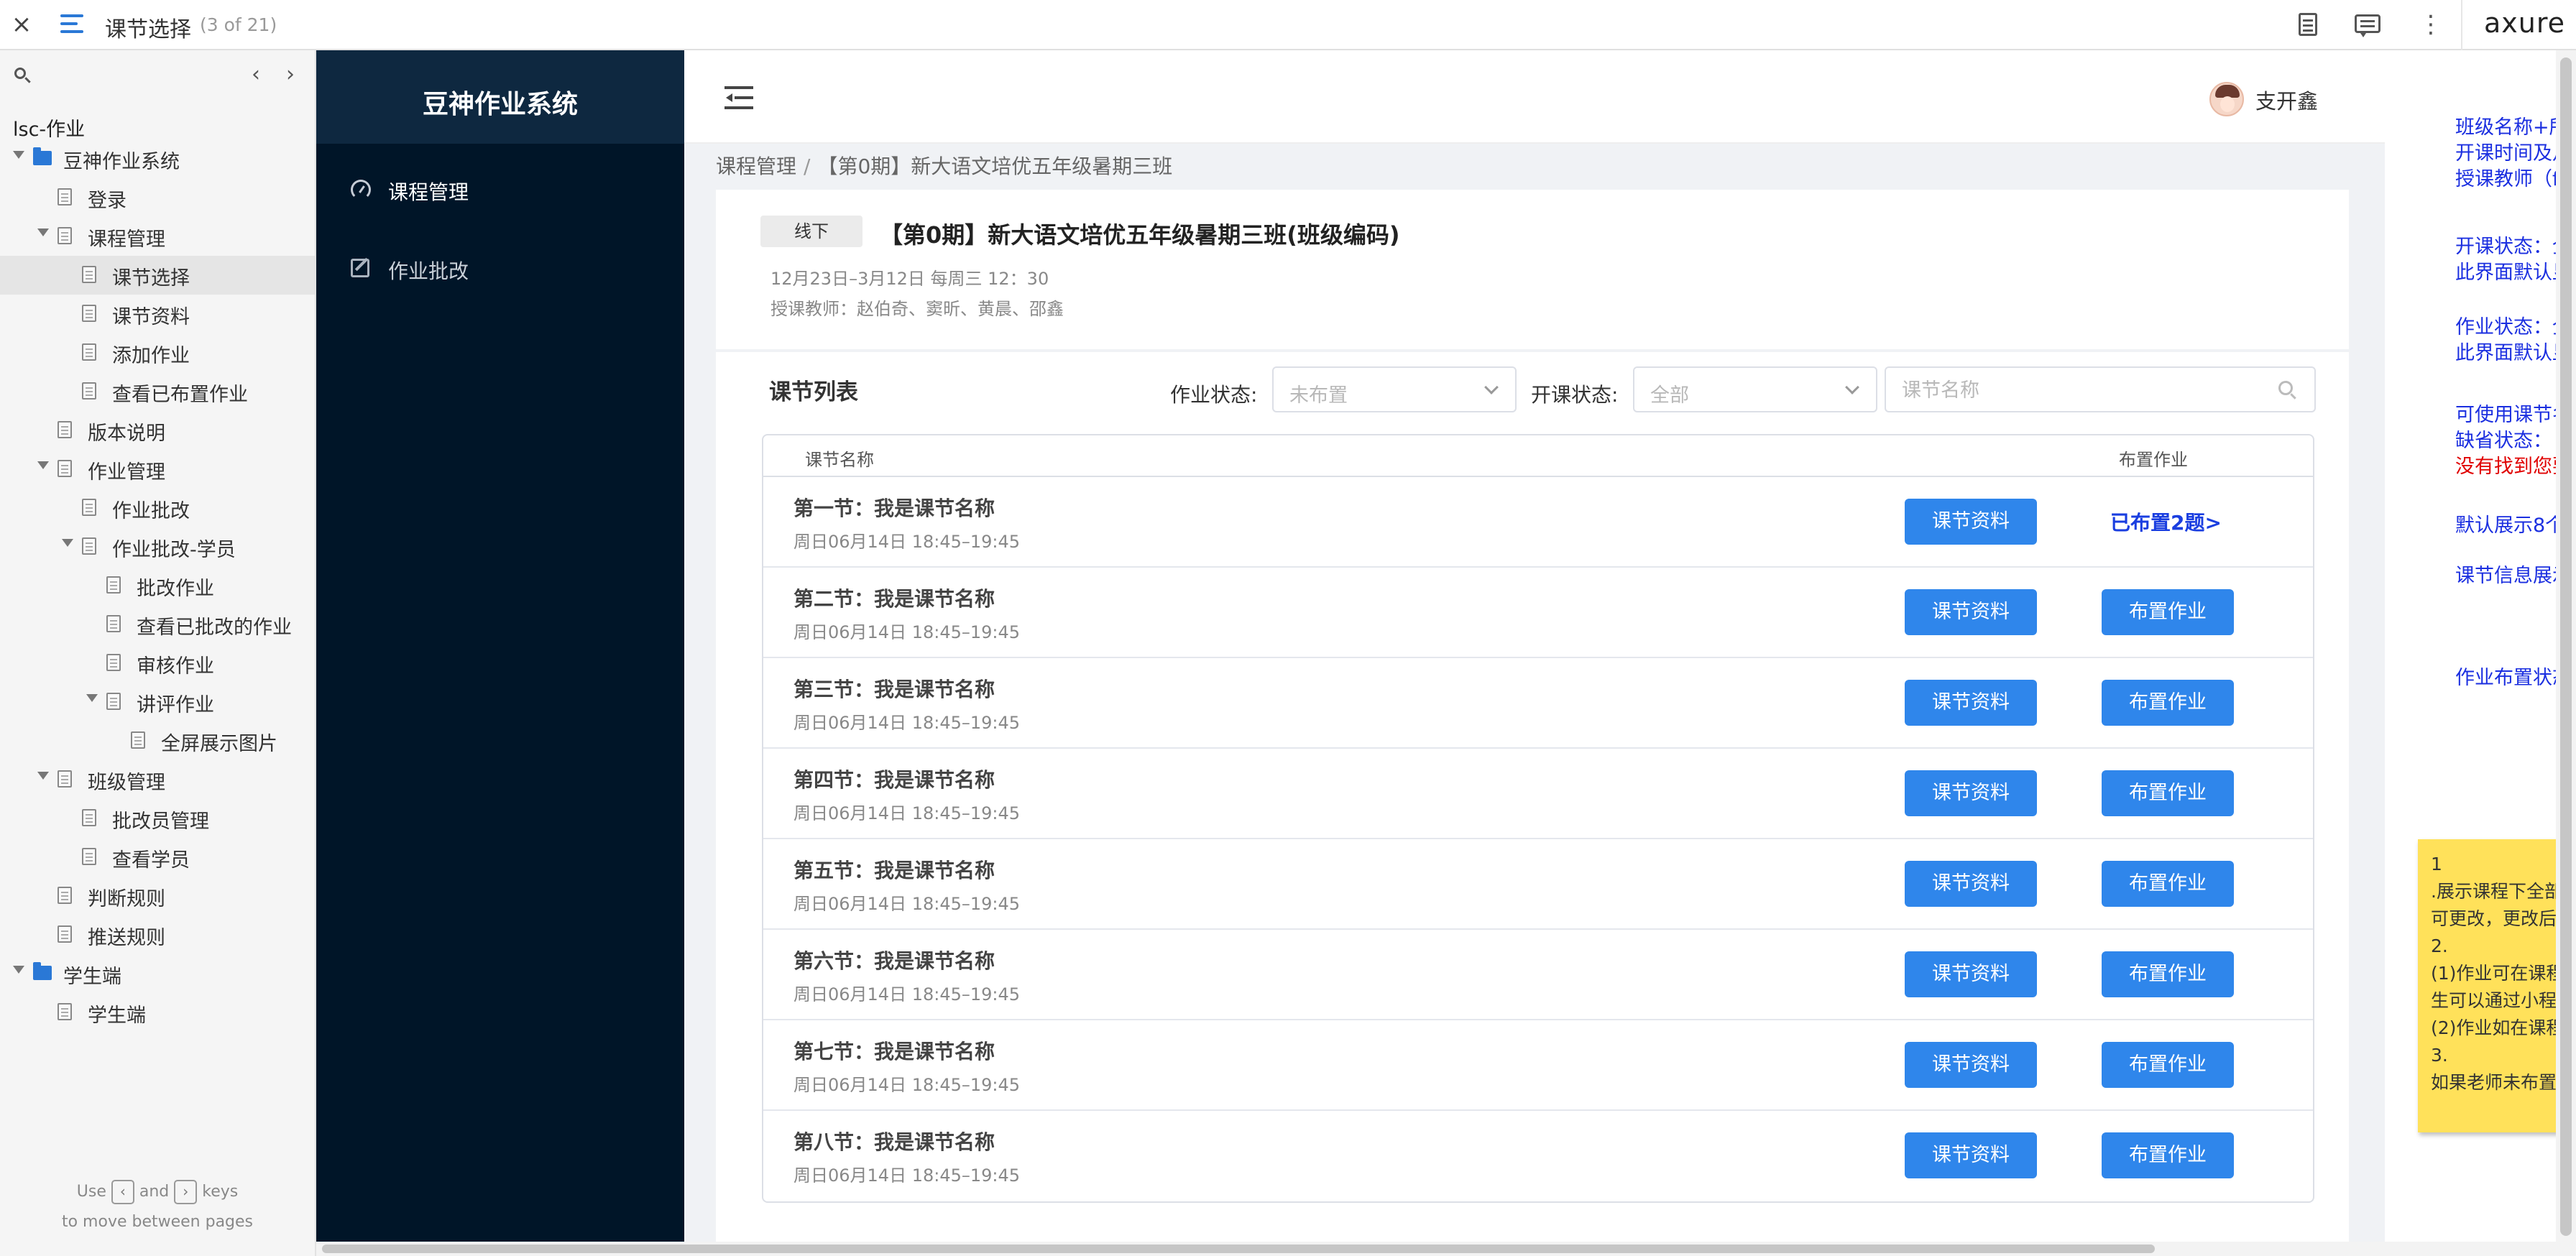 This screenshot has height=1256, width=2576. What do you see at coordinates (151, 356) in the screenshot?
I see `sitemap-item-label: 添加作业` at bounding box center [151, 356].